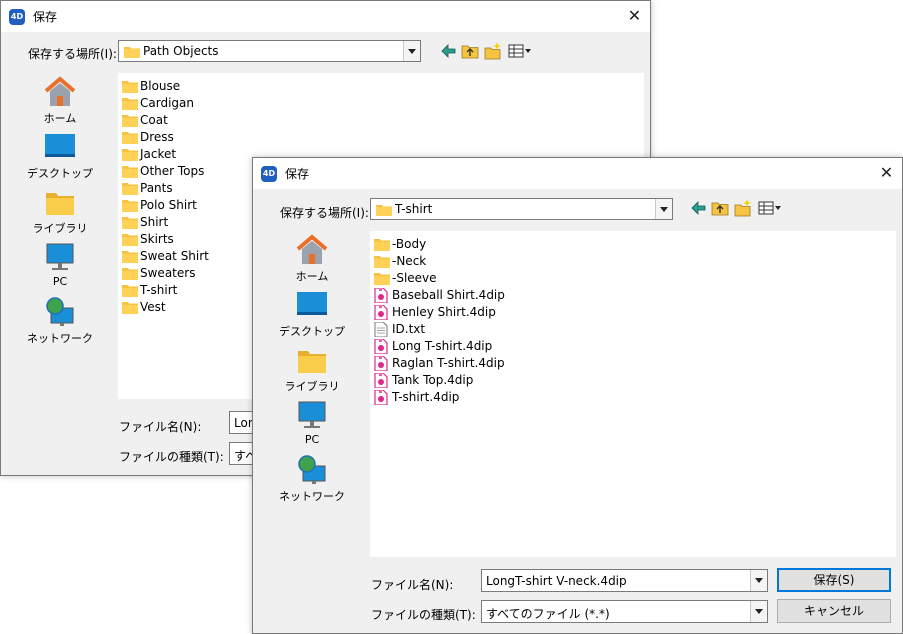 Image resolution: width=903 pixels, height=634 pixels. I want to click on filename-field, so click(624, 580).